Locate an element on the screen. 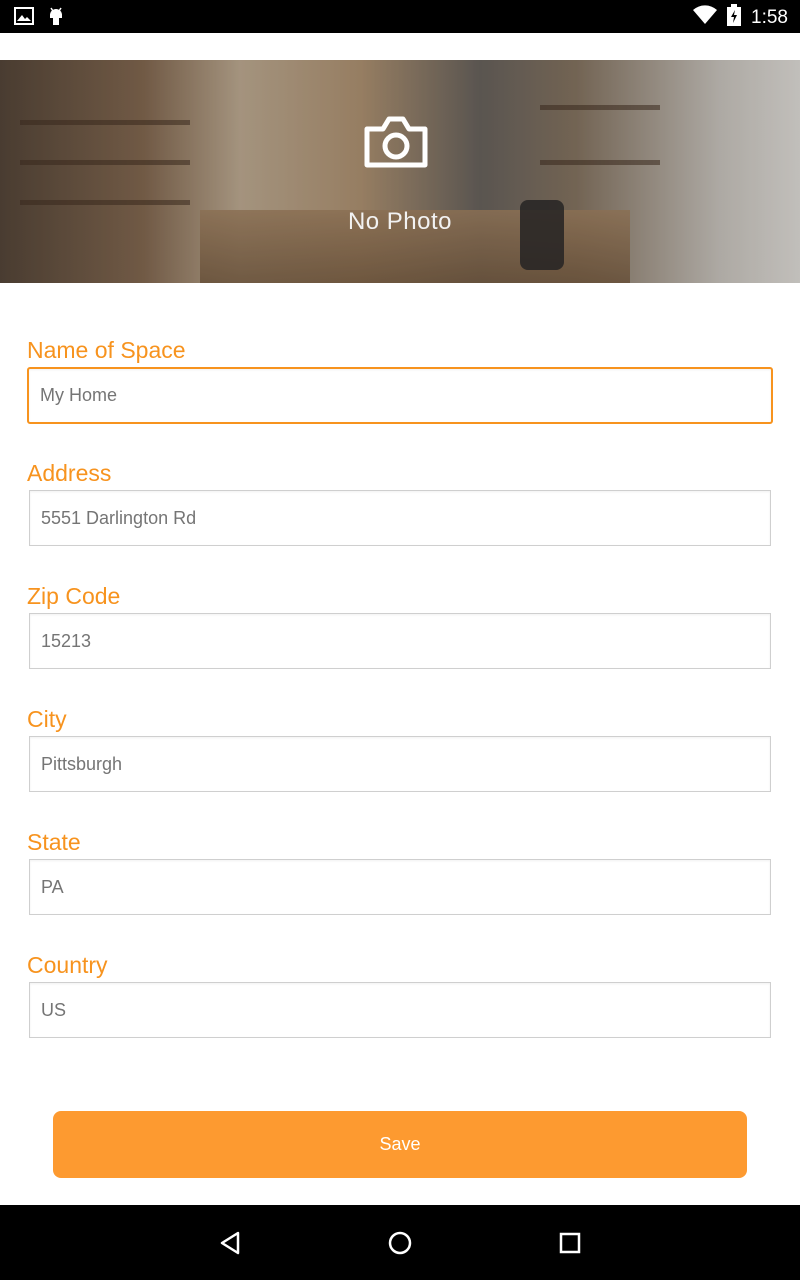 The height and width of the screenshot is (1280, 800). address-input is located at coordinates (400, 518).